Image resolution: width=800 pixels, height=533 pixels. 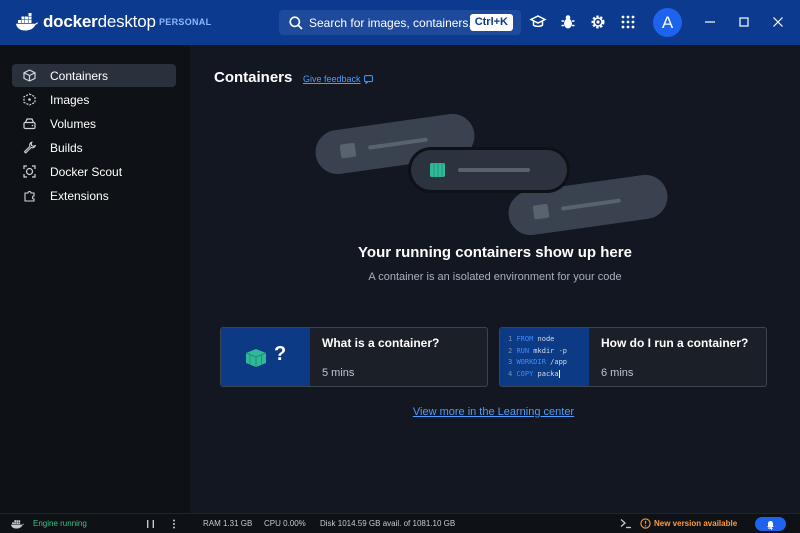 What do you see at coordinates (778, 22) in the screenshot?
I see `close-icon` at bounding box center [778, 22].